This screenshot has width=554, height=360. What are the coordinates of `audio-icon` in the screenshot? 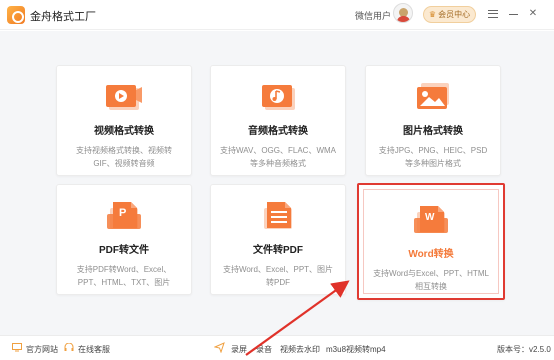 It's located at (278, 96).